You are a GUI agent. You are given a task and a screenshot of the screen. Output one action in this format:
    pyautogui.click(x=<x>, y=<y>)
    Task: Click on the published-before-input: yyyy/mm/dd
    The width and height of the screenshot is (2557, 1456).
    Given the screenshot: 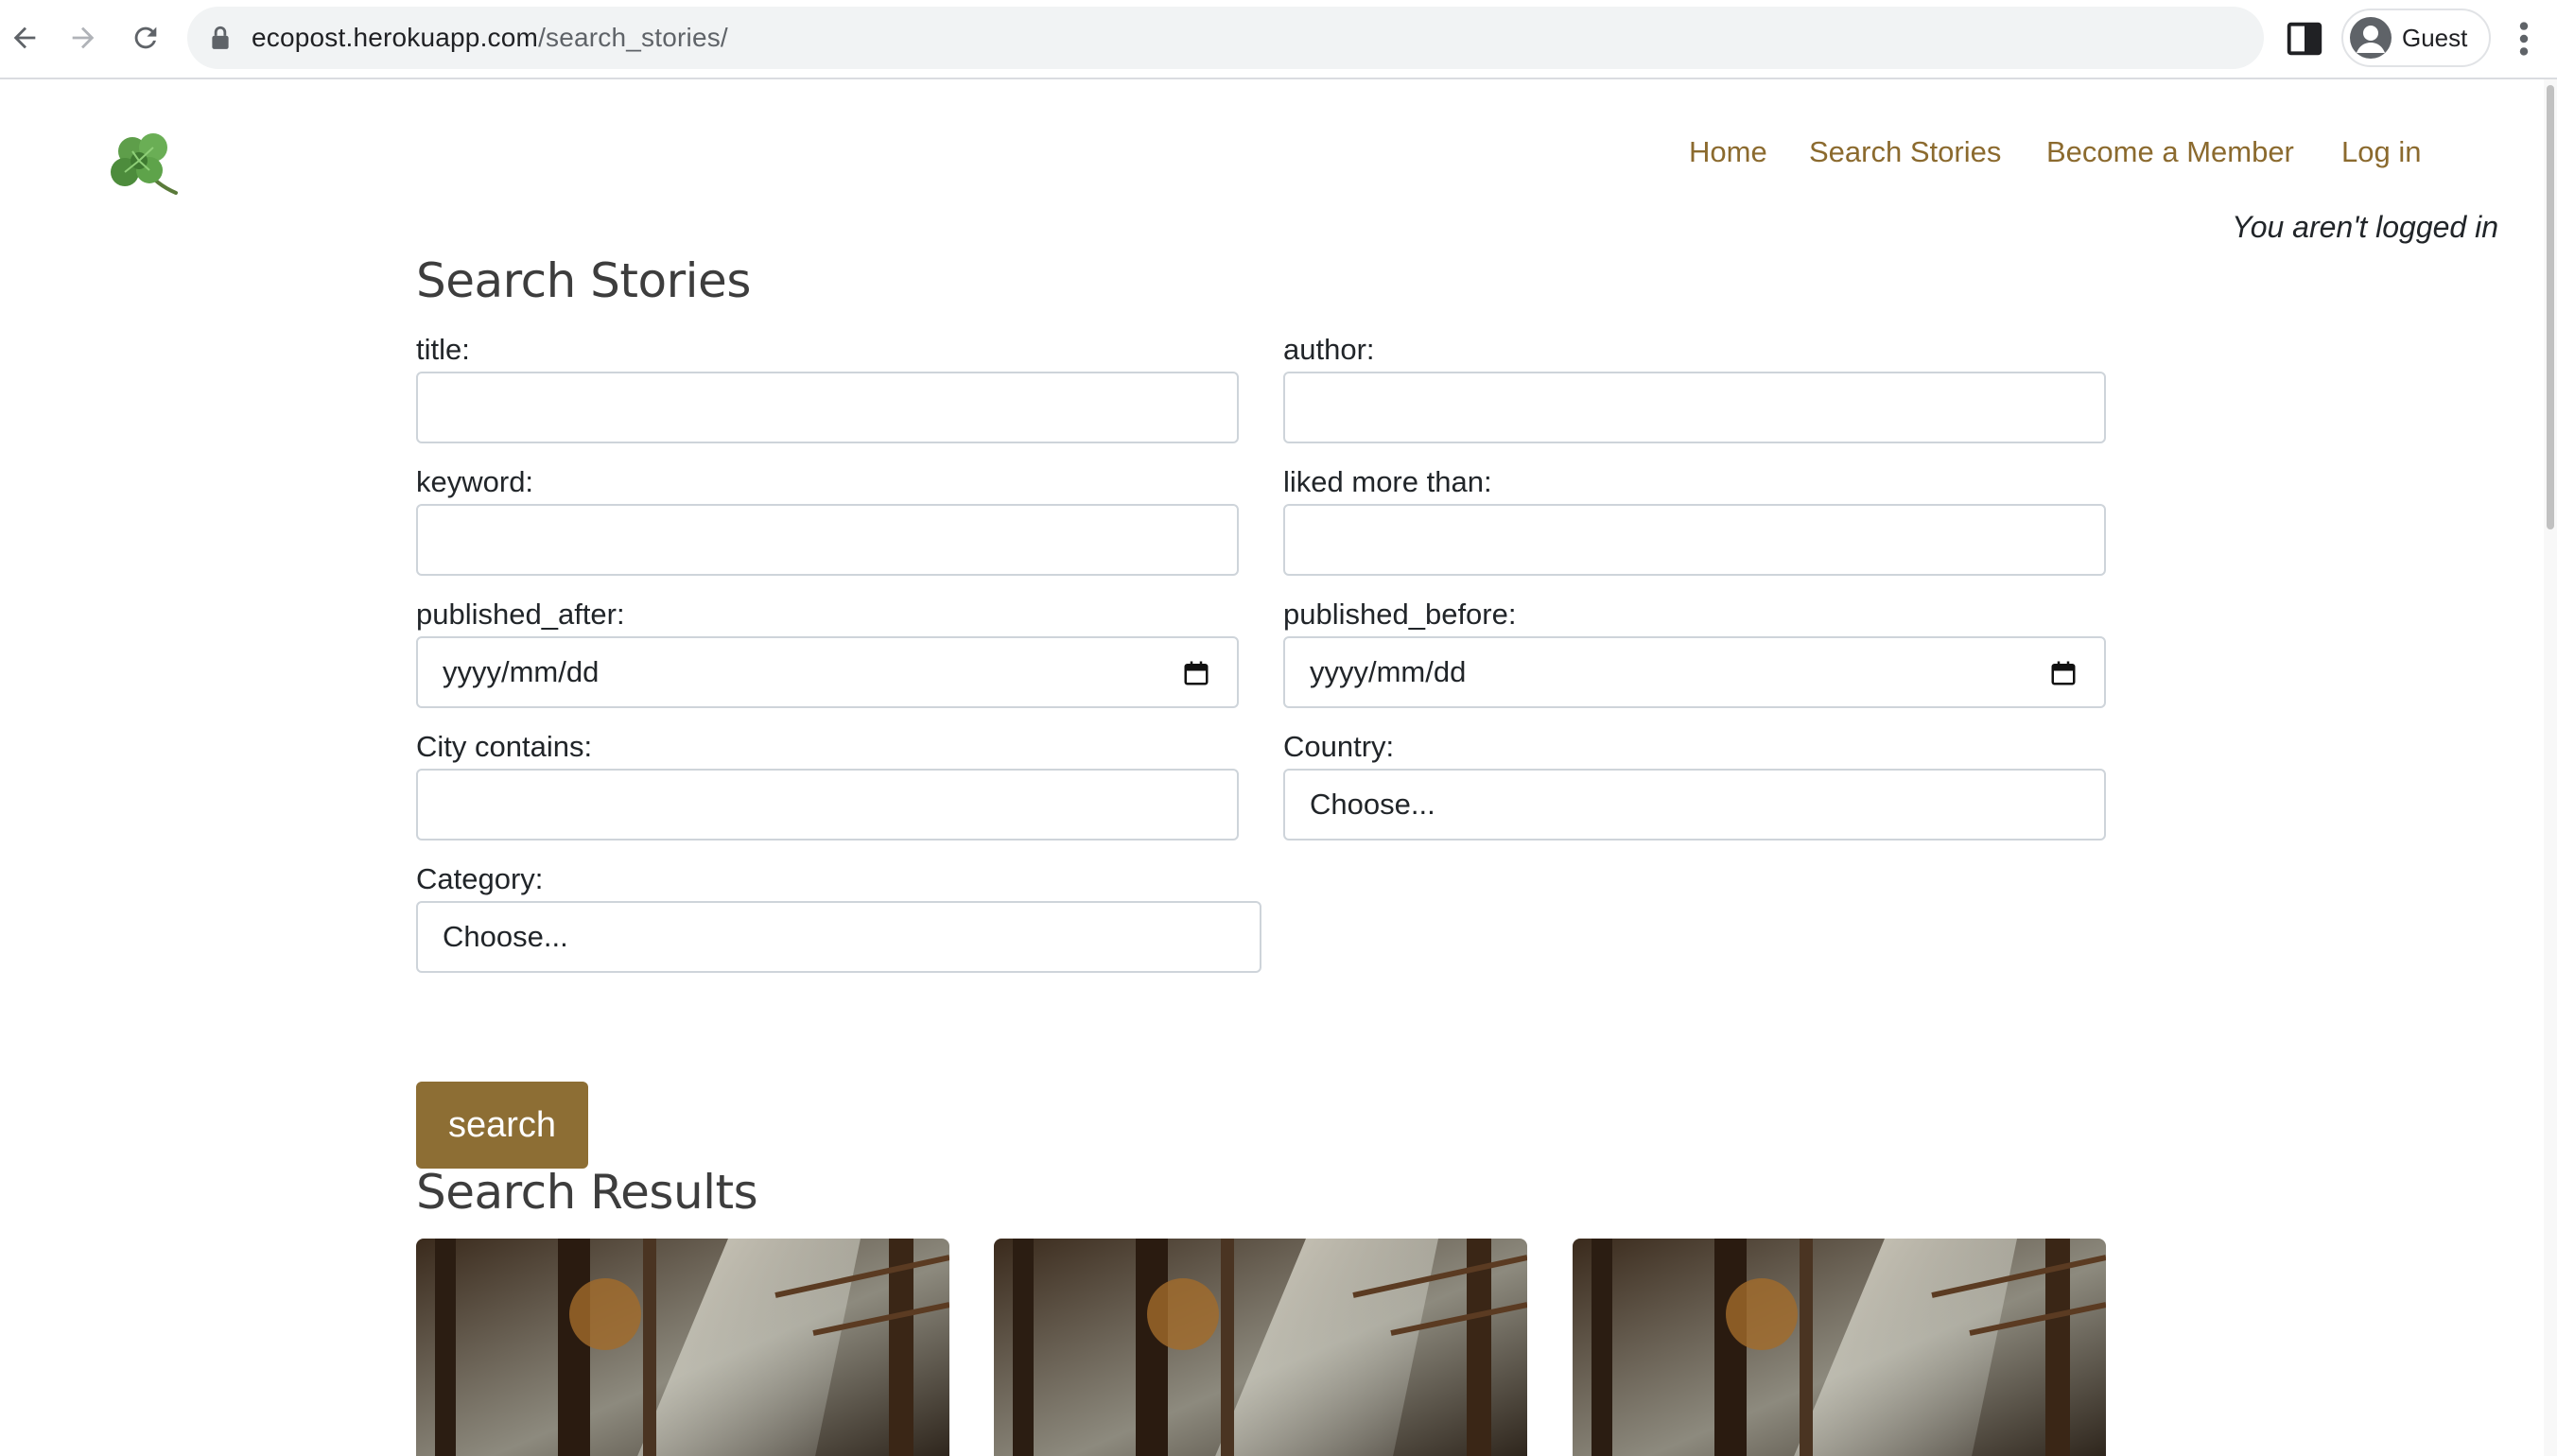 What is the action you would take?
    pyautogui.click(x=1694, y=672)
    